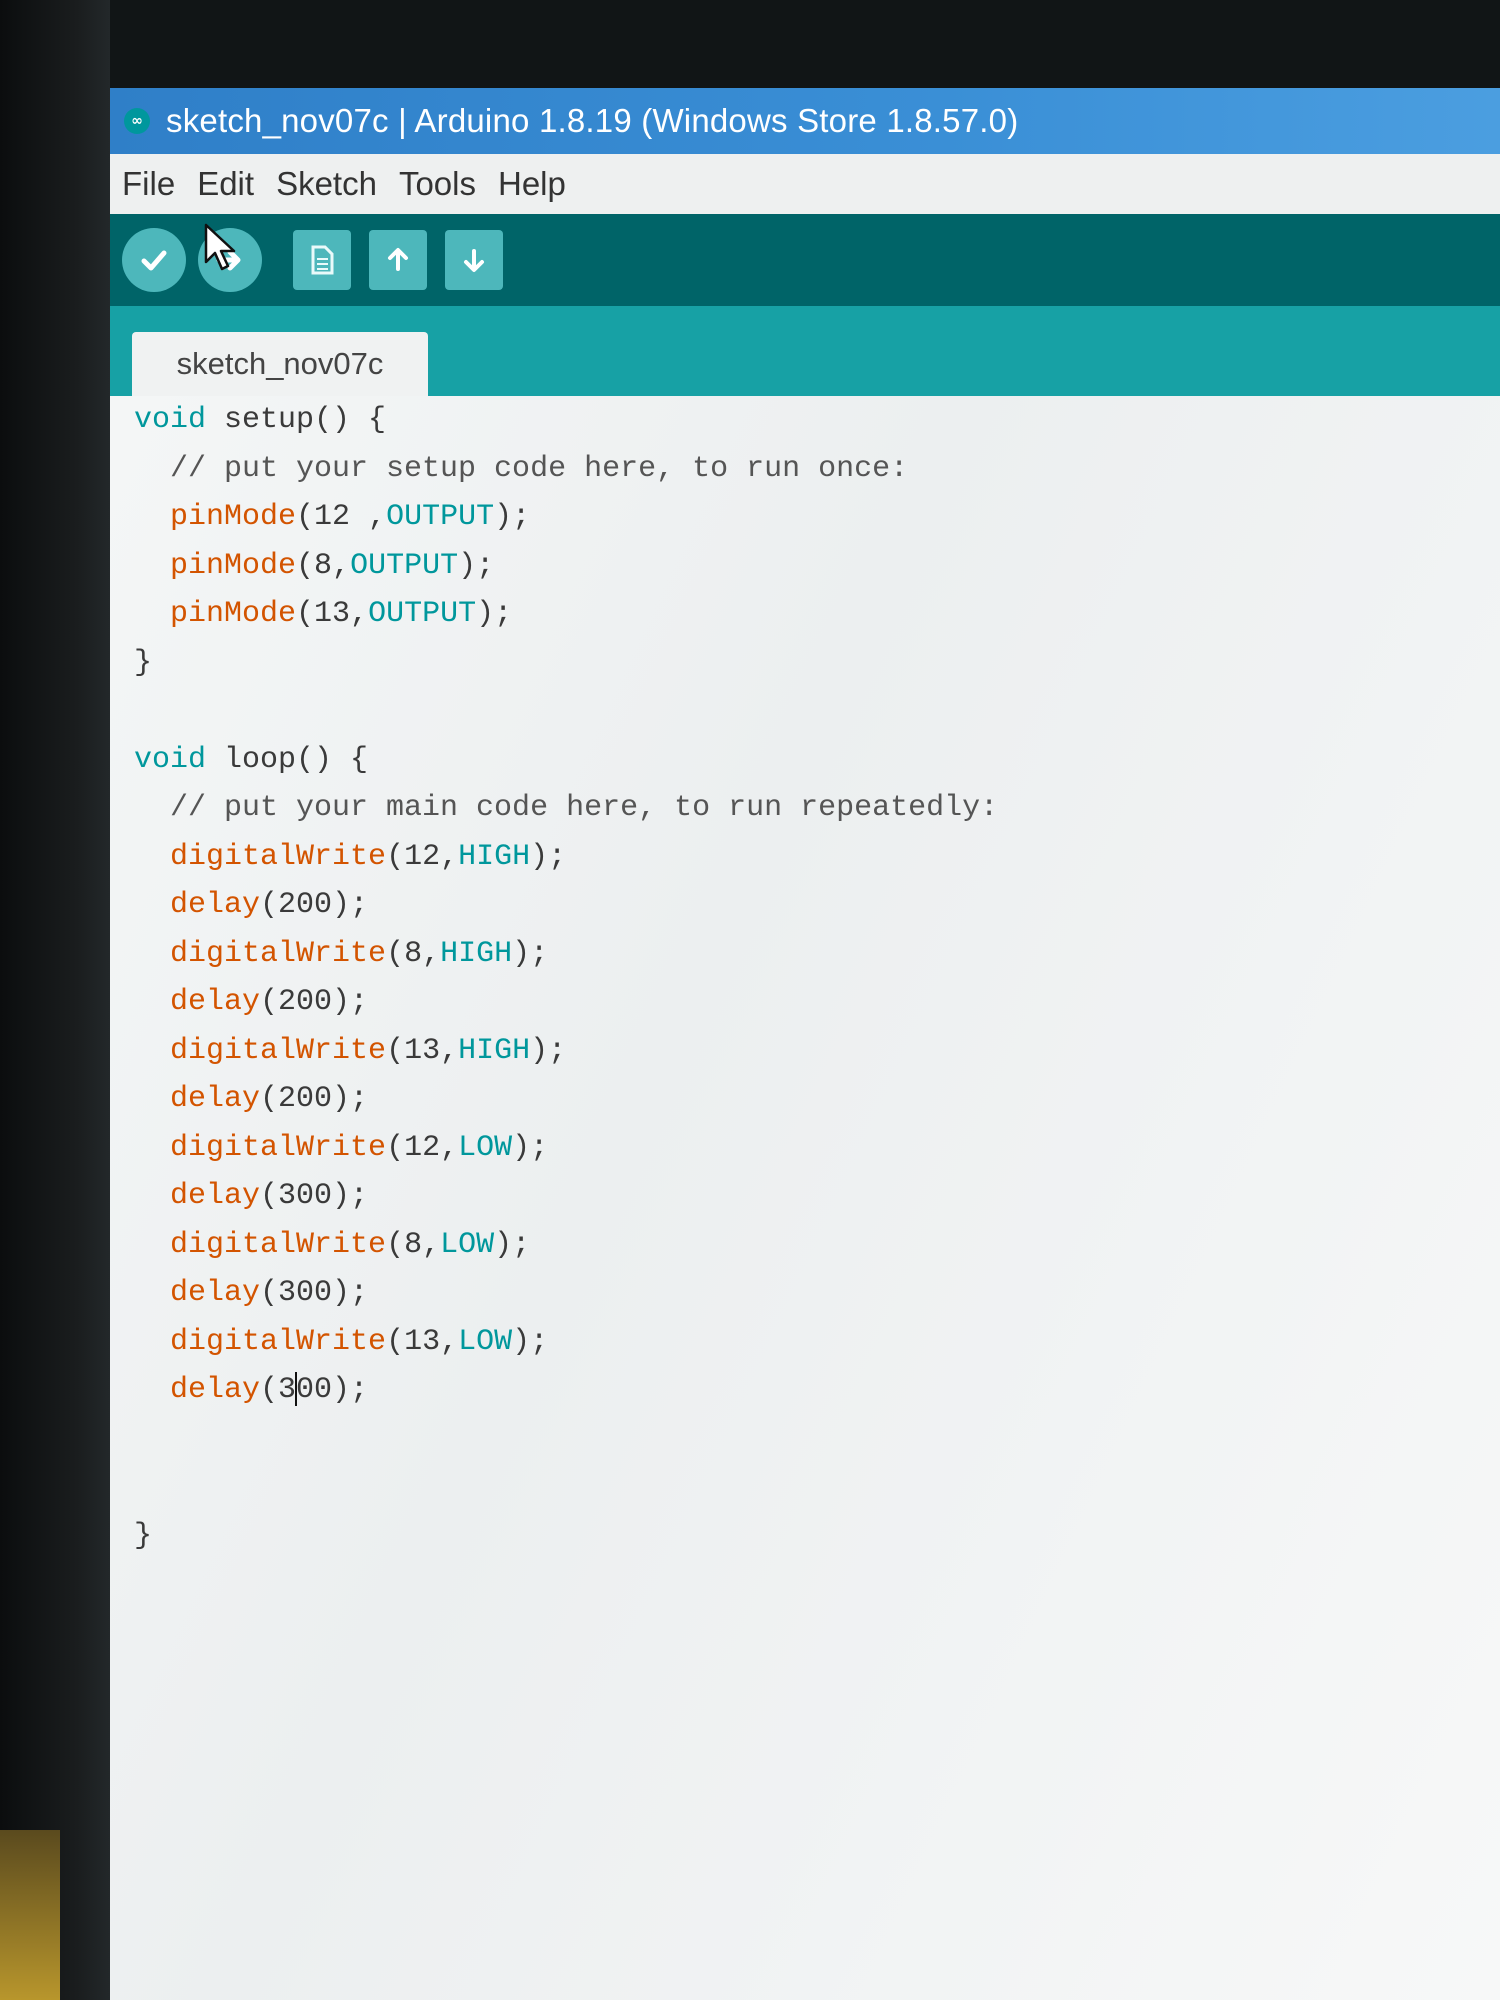  I want to click on code-line: digitalWrite(13,HIGH);, so click(350, 1051).